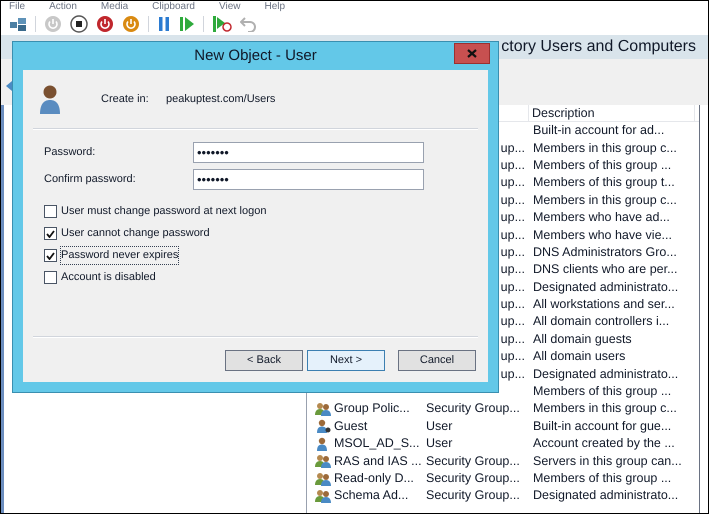 This screenshot has height=514, width=709. What do you see at coordinates (135, 234) in the screenshot?
I see `checkbox-label: User cannot change password` at bounding box center [135, 234].